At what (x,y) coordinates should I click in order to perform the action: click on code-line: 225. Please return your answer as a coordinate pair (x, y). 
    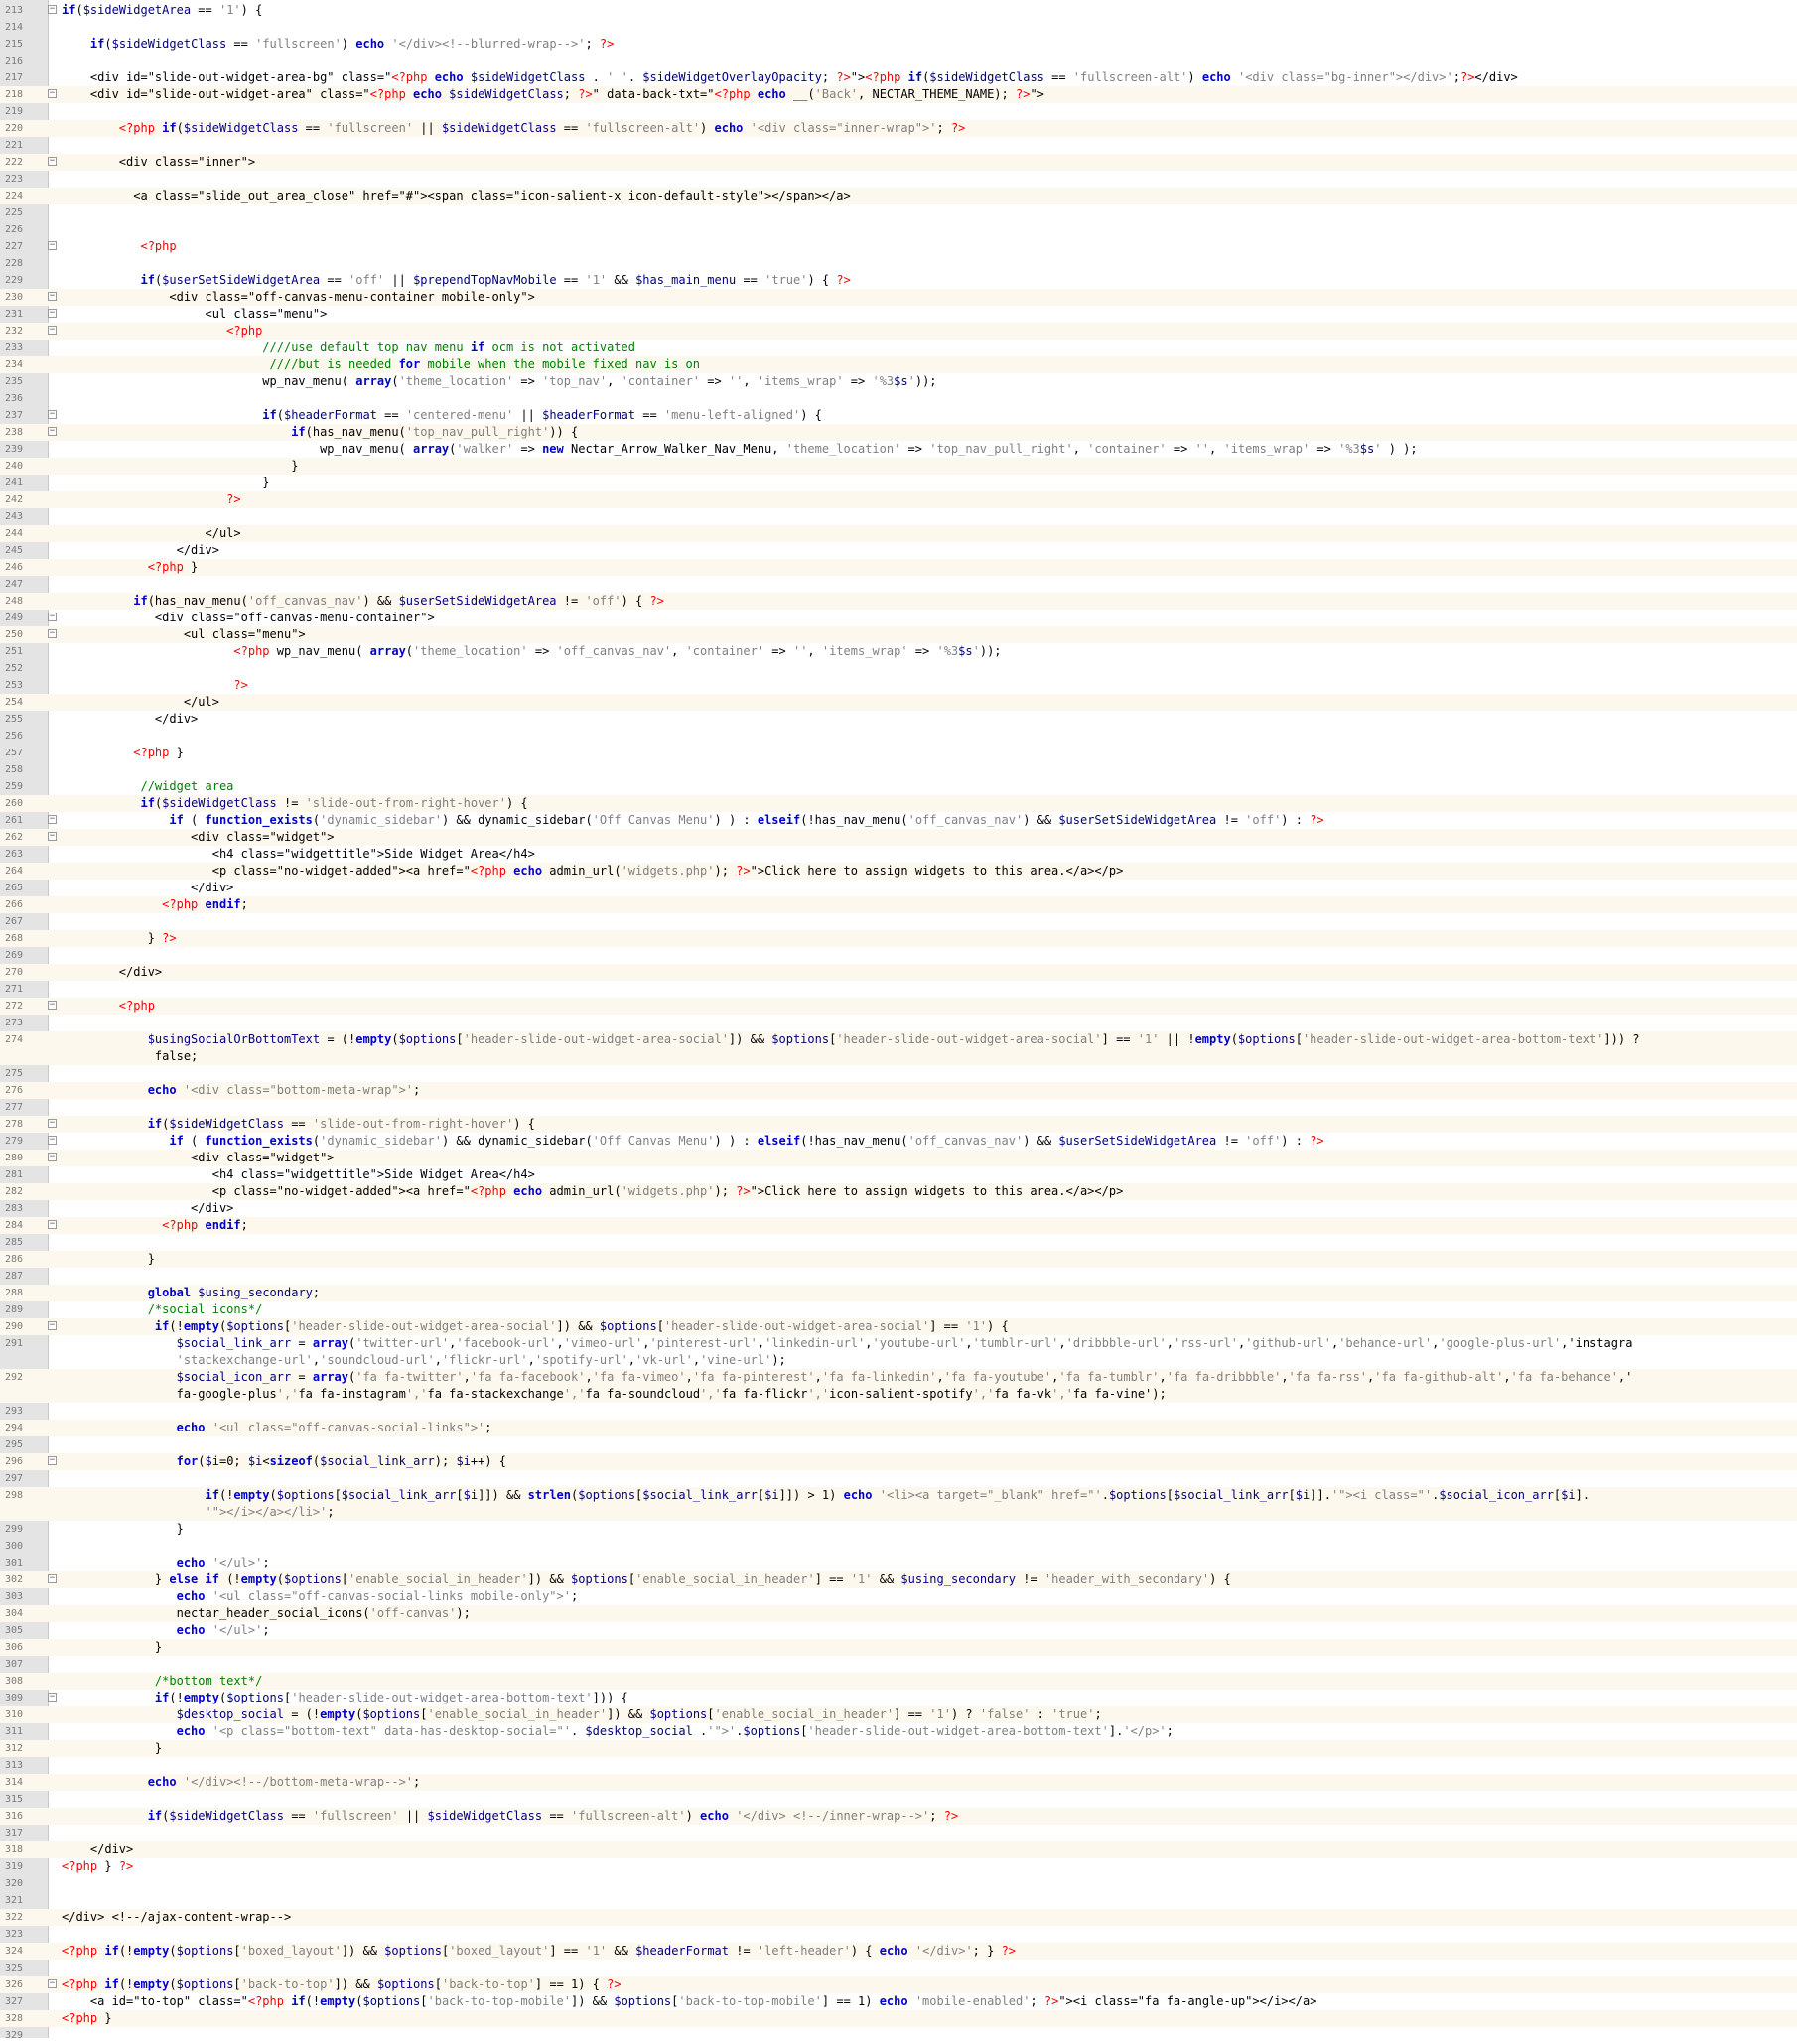
    Looking at the image, I should click on (898, 213).